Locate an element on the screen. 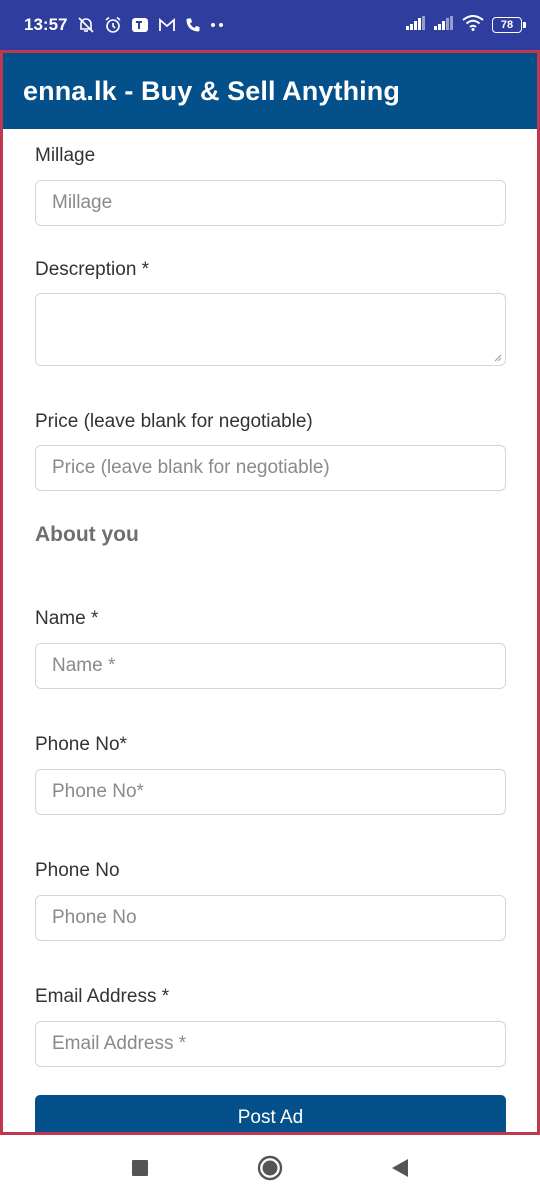 The width and height of the screenshot is (540, 1200). phone-primary-label: Phone No* is located at coordinates (81, 744).